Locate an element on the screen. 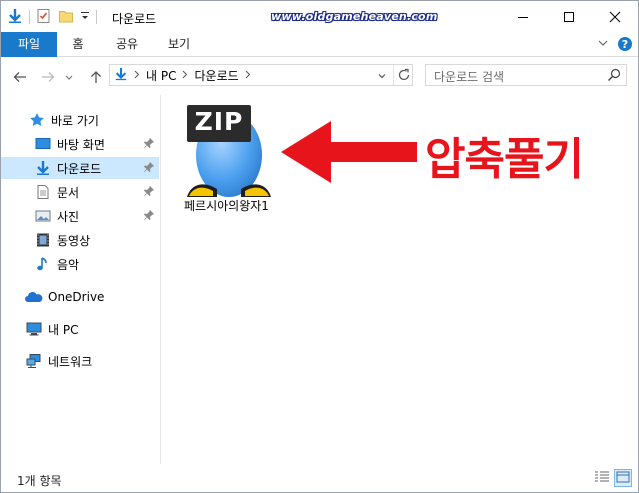 Image resolution: width=639 pixels, height=493 pixels. address-divider is located at coordinates (393, 75).